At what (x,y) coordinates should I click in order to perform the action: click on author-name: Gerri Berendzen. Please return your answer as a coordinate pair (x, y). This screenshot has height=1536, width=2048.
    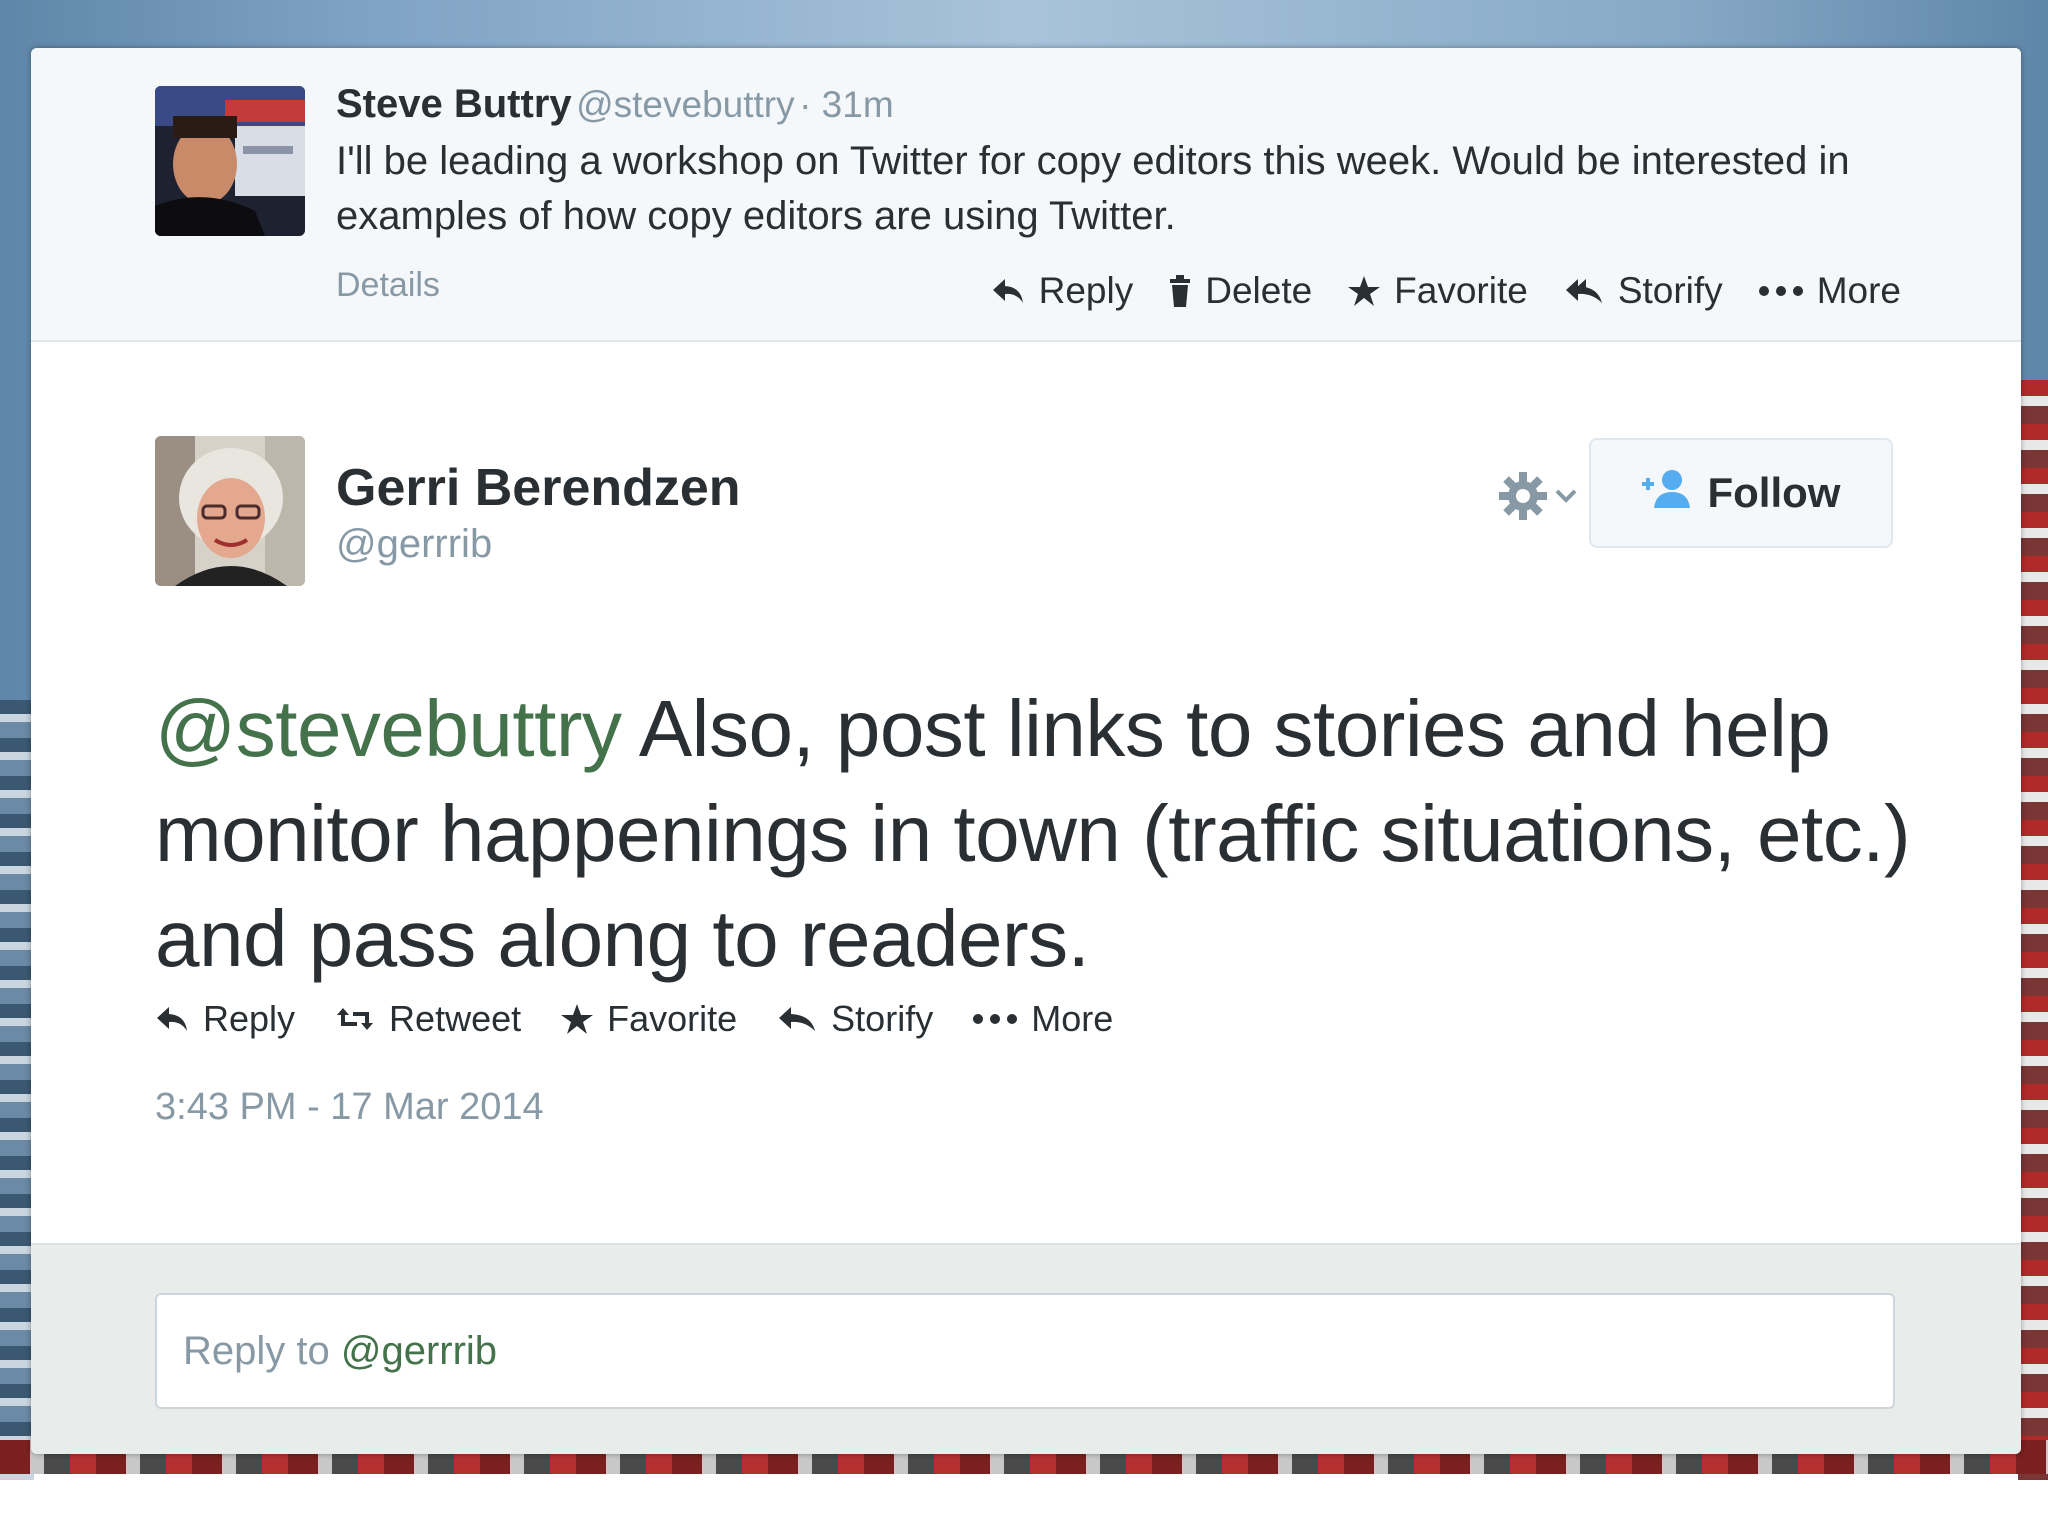
    Looking at the image, I should click on (538, 488).